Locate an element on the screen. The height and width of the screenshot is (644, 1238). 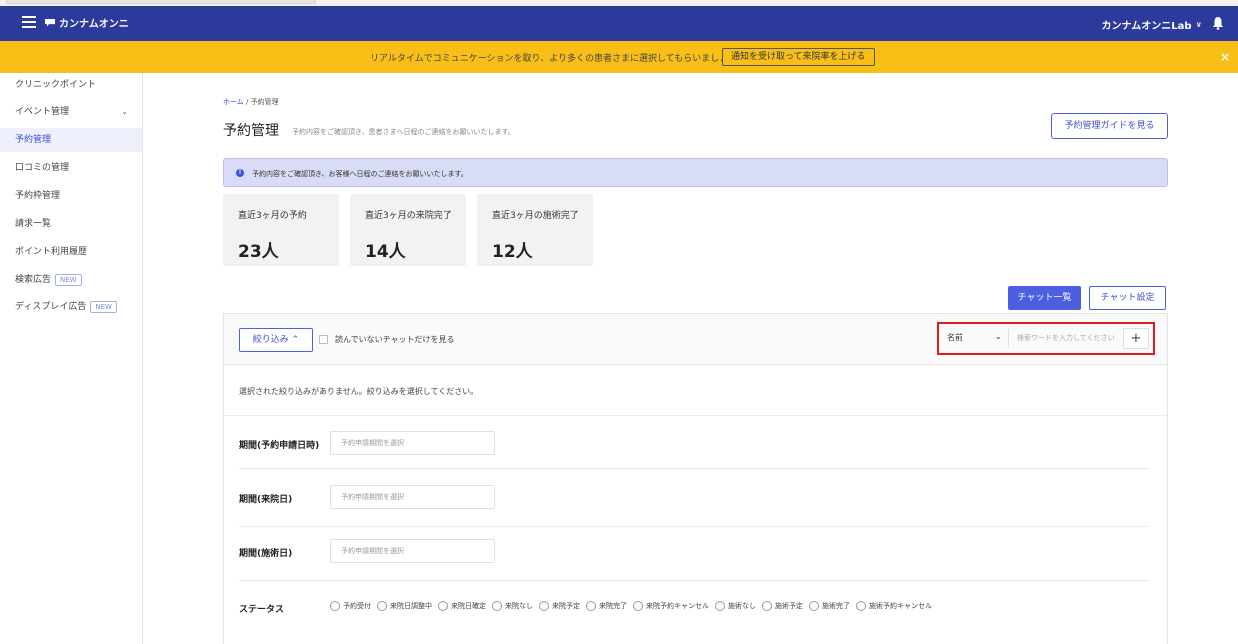
sidebar-item-display-ads: ディスプレイ広告 NEW is located at coordinates (71, 307).